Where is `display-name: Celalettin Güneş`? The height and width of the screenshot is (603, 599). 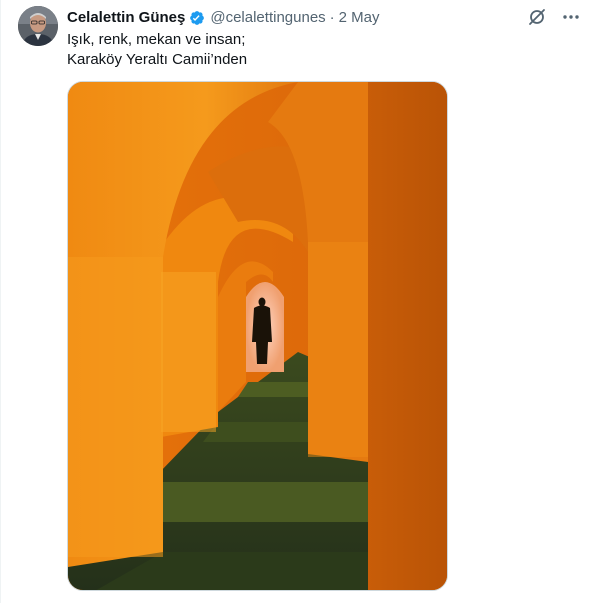 display-name: Celalettin Güneş is located at coordinates (126, 18).